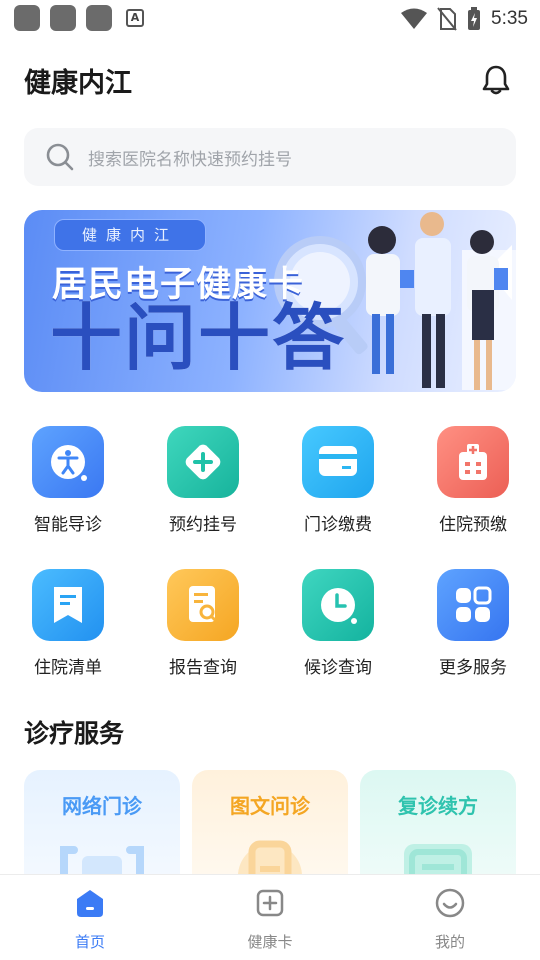  Describe the element at coordinates (473, 605) in the screenshot. I see `grid-icon` at that location.